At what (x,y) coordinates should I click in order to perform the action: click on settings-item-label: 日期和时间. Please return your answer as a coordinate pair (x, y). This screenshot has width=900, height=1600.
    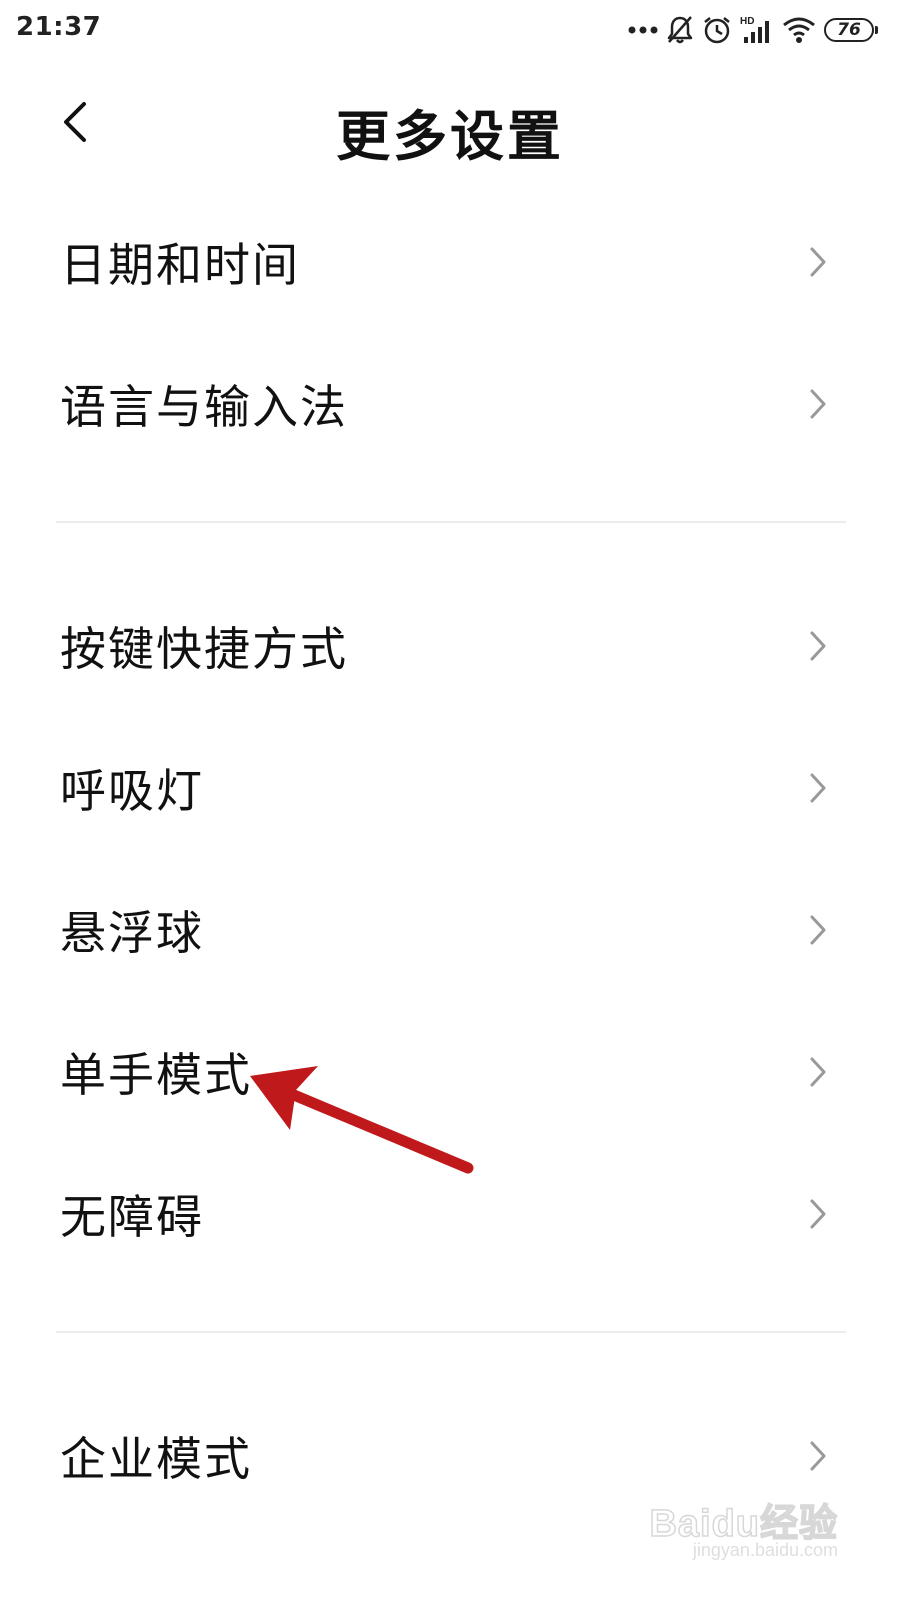
    Looking at the image, I should click on (180, 265).